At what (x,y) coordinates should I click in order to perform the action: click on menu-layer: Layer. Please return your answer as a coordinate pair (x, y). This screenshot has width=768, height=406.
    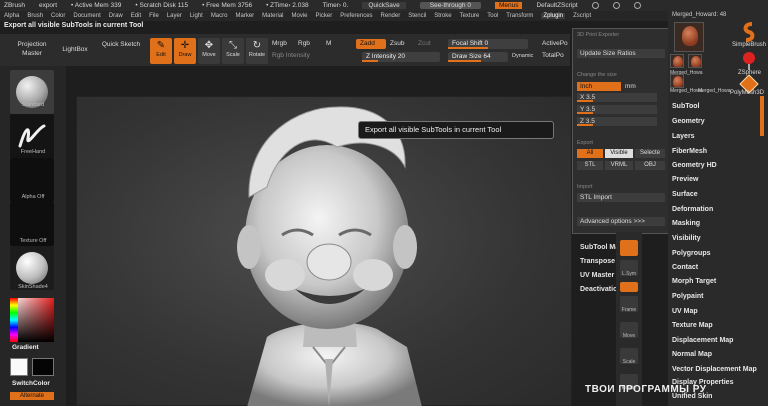
    Looking at the image, I should click on (174, 16).